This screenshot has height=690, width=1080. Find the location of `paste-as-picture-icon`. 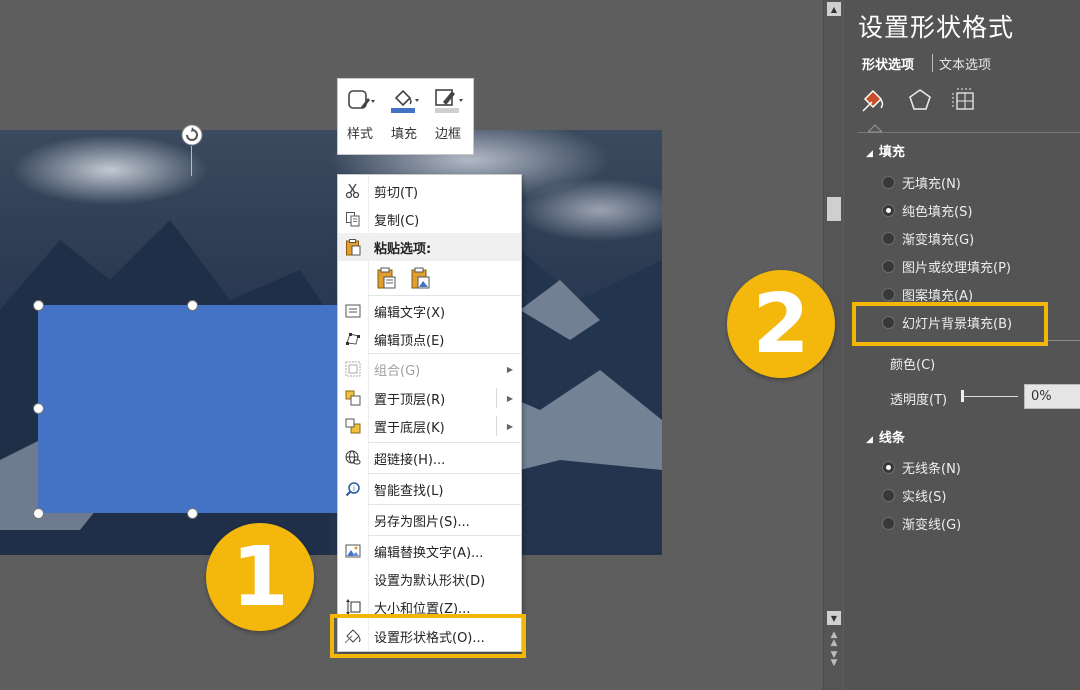

paste-as-picture-icon is located at coordinates (421, 278).